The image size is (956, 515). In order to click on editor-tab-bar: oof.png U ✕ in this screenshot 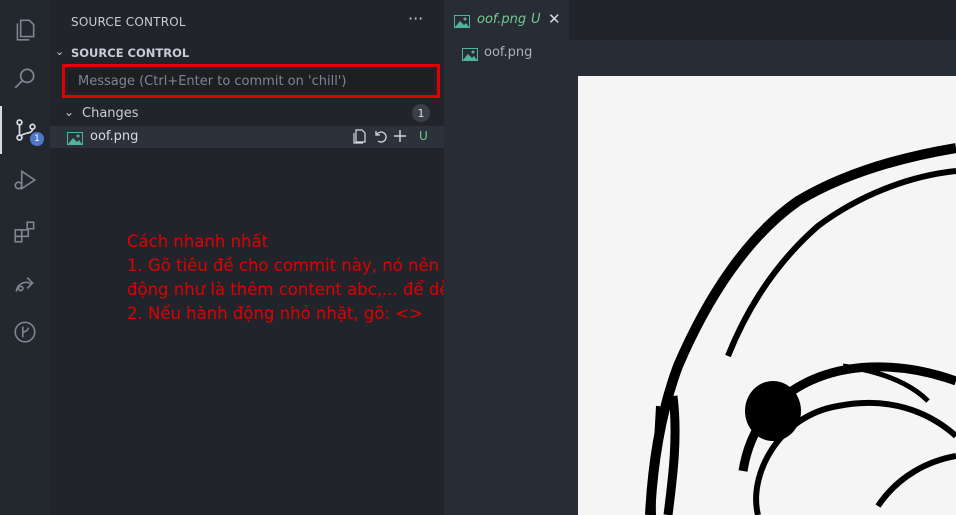, I will do `click(700, 20)`.